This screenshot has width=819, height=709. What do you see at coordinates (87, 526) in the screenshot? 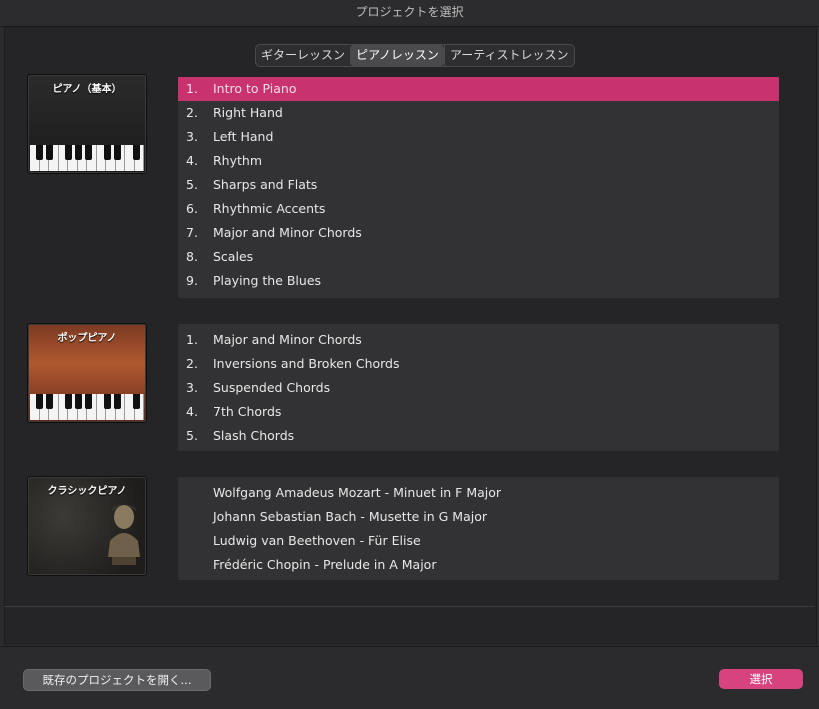
I see `classic-piano-thumbnail: クラシックピアノ` at bounding box center [87, 526].